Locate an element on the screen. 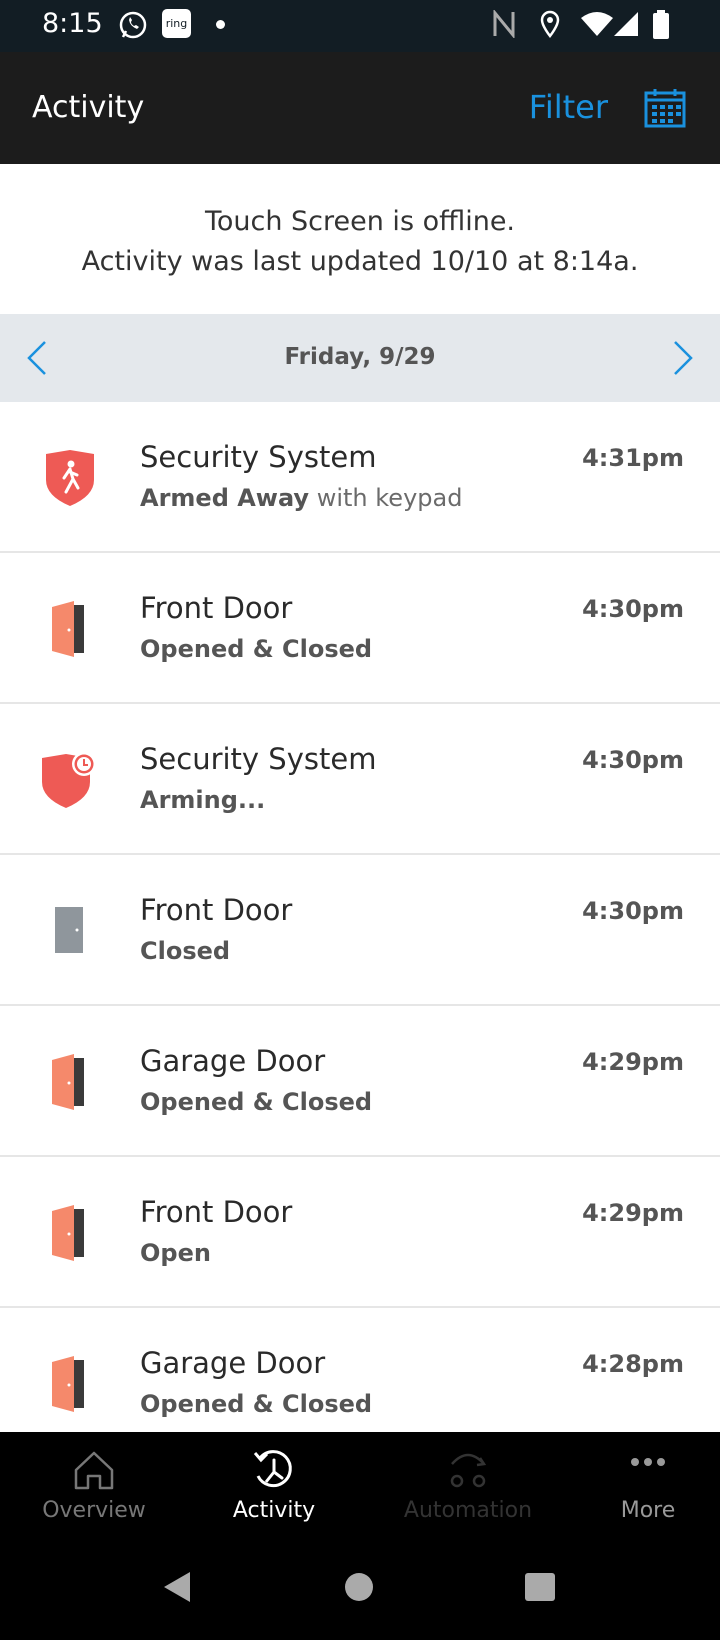 The width and height of the screenshot is (720, 1640). more-icon is located at coordinates (648, 1462).